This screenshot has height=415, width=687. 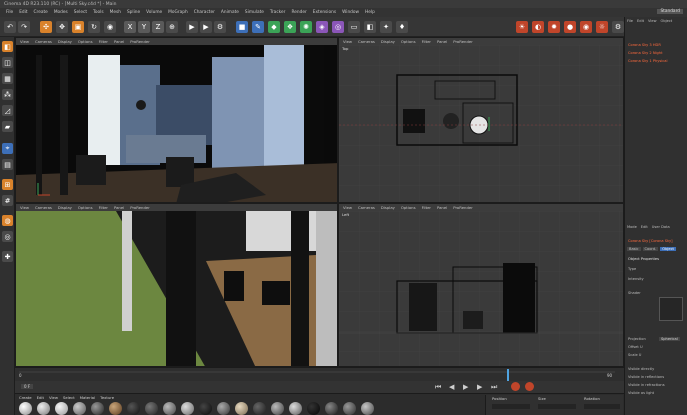 I want to click on tab-object: Object, so click(x=668, y=249).